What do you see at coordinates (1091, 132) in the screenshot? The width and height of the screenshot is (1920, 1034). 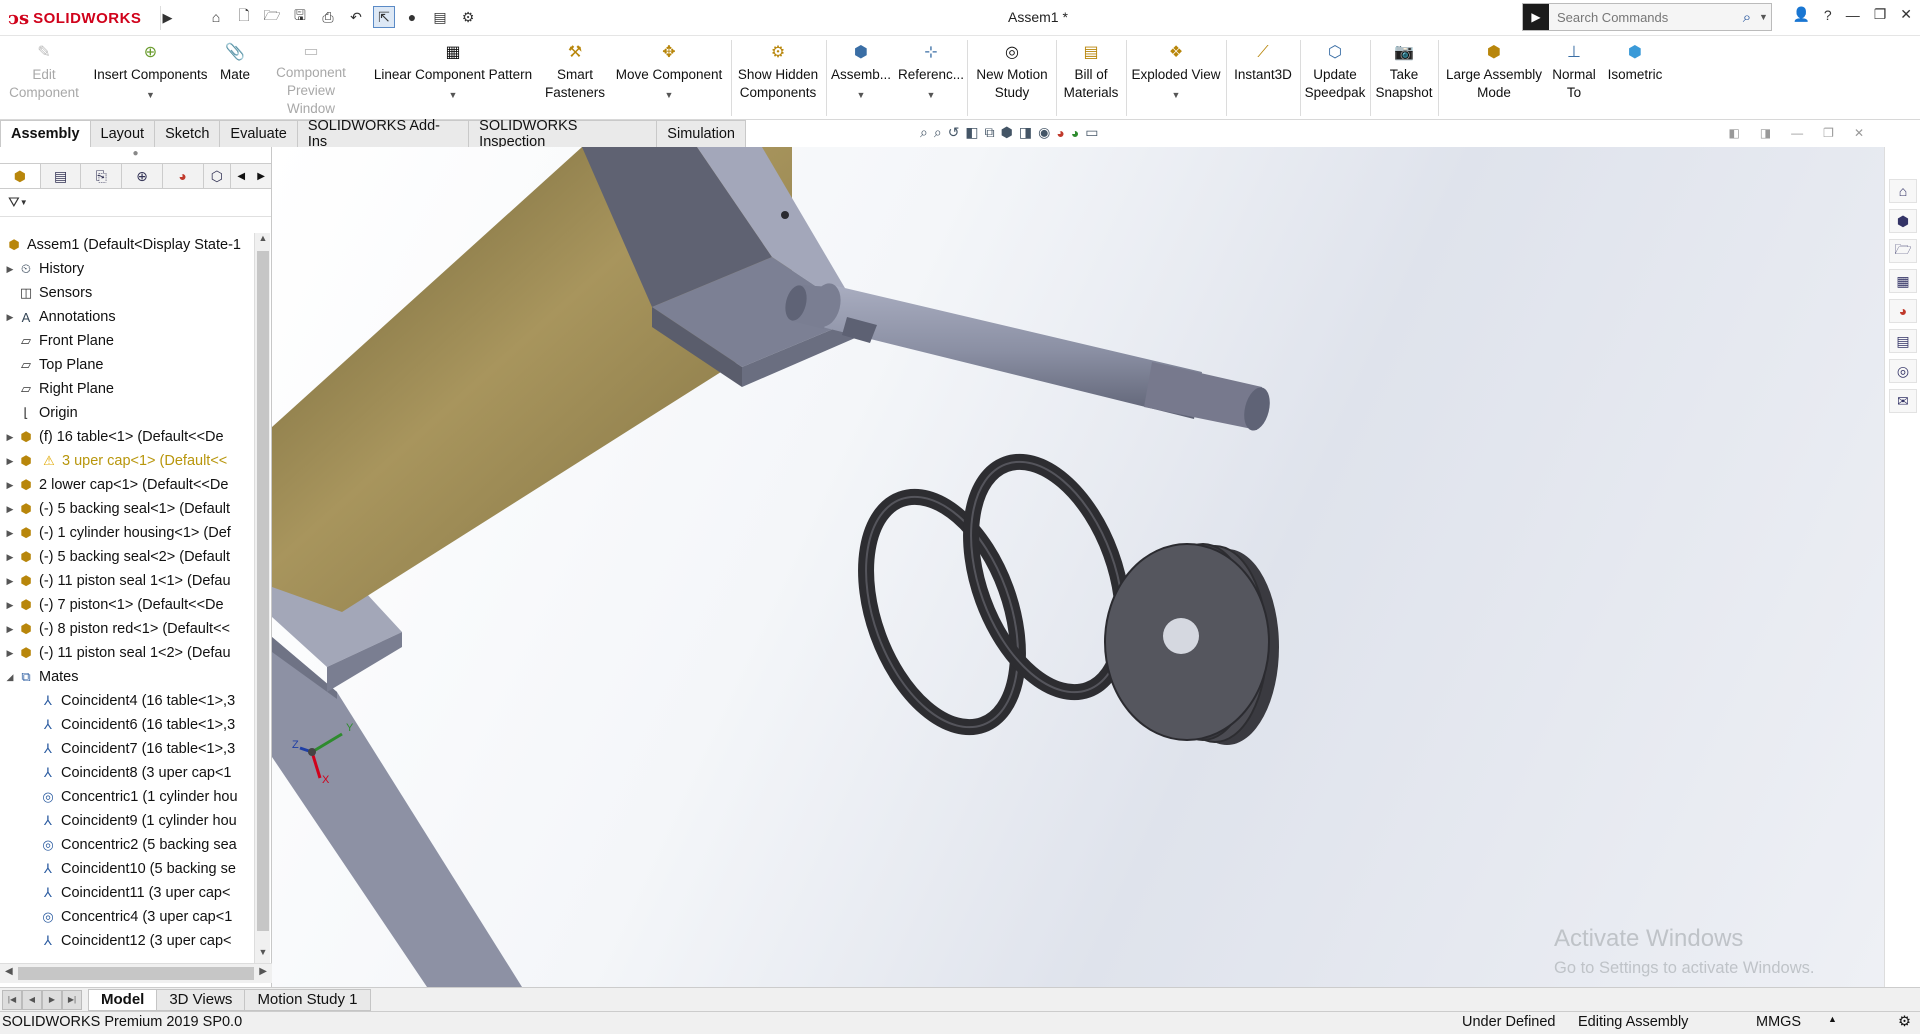 I see `view-settings-icon: ▭` at bounding box center [1091, 132].